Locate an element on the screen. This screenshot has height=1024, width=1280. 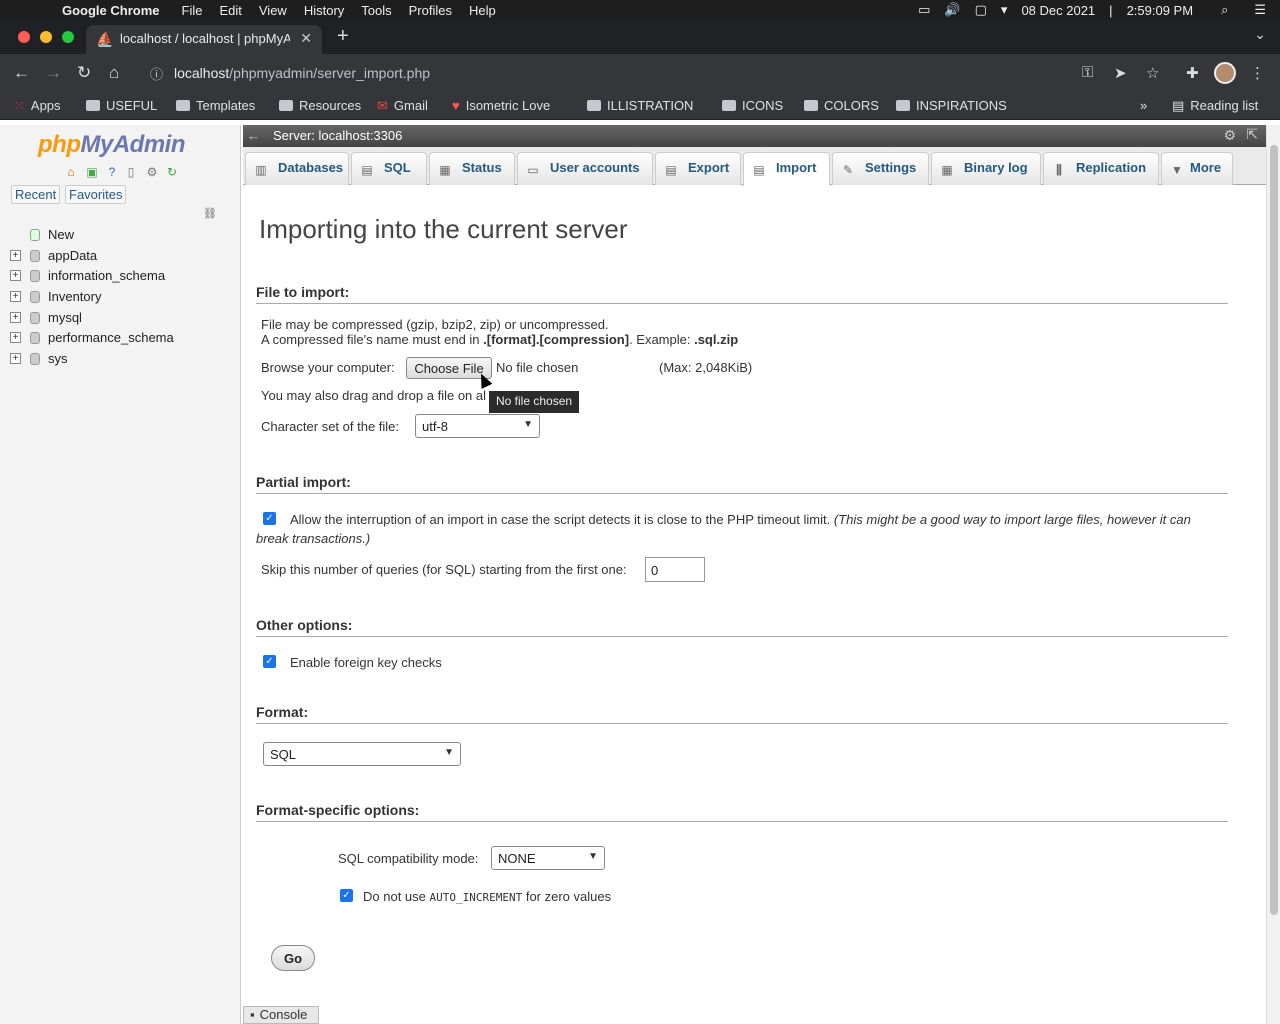
chrome-menu-icon: ⋮ is located at coordinates (1257, 73).